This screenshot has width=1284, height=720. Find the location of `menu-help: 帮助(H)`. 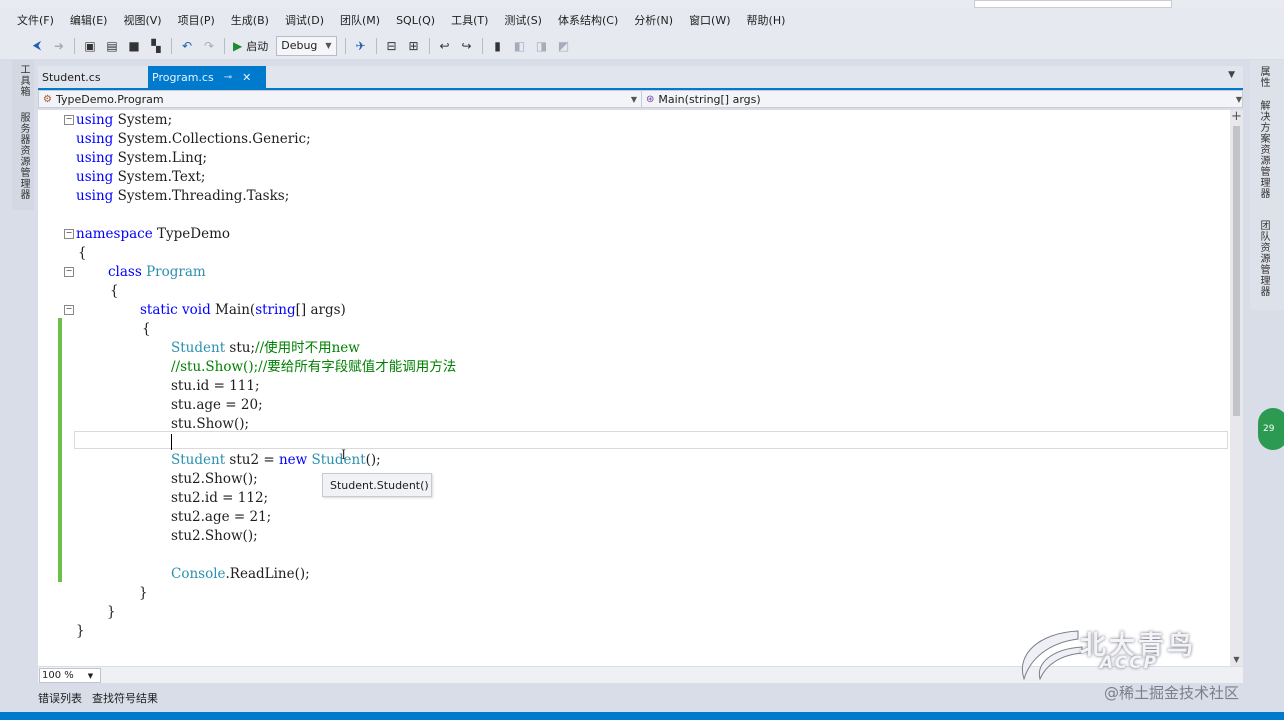

menu-help: 帮助(H) is located at coordinates (766, 20).